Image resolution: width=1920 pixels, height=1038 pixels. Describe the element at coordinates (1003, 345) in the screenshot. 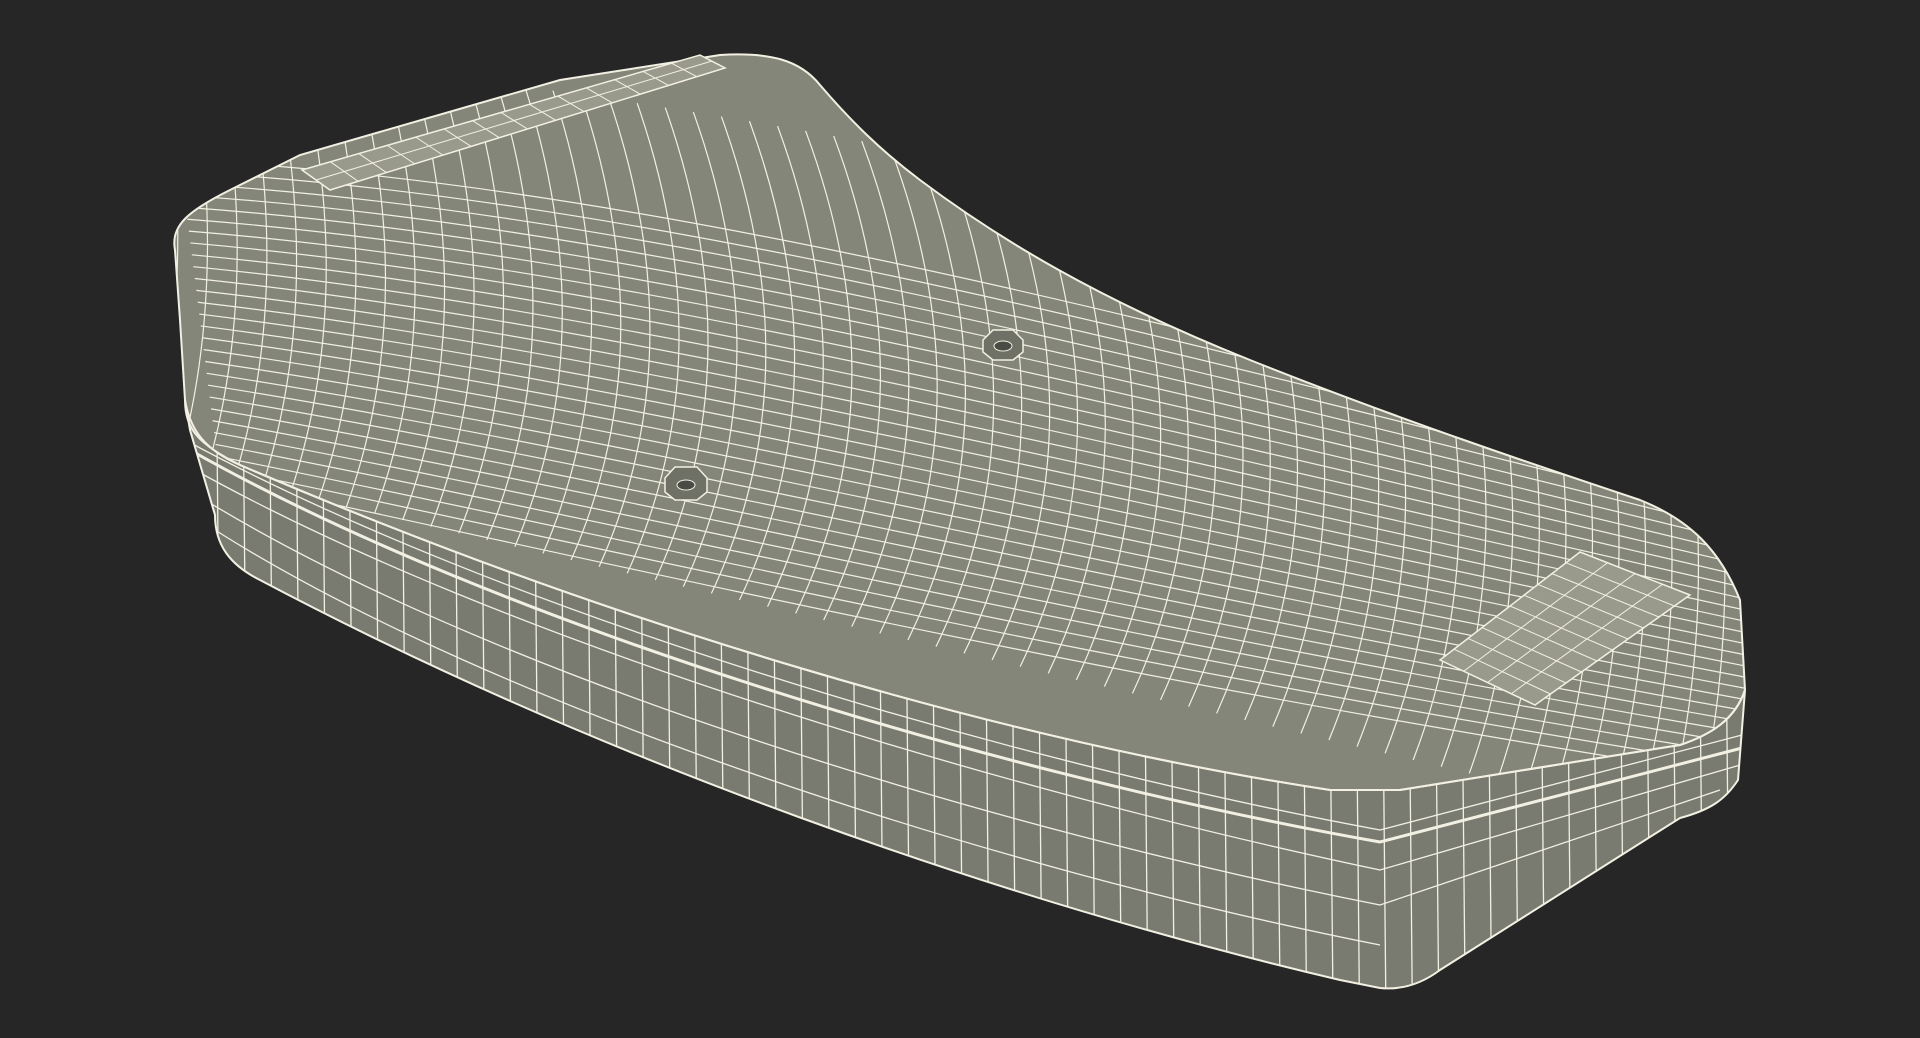

I see `screw-hole-upper` at that location.